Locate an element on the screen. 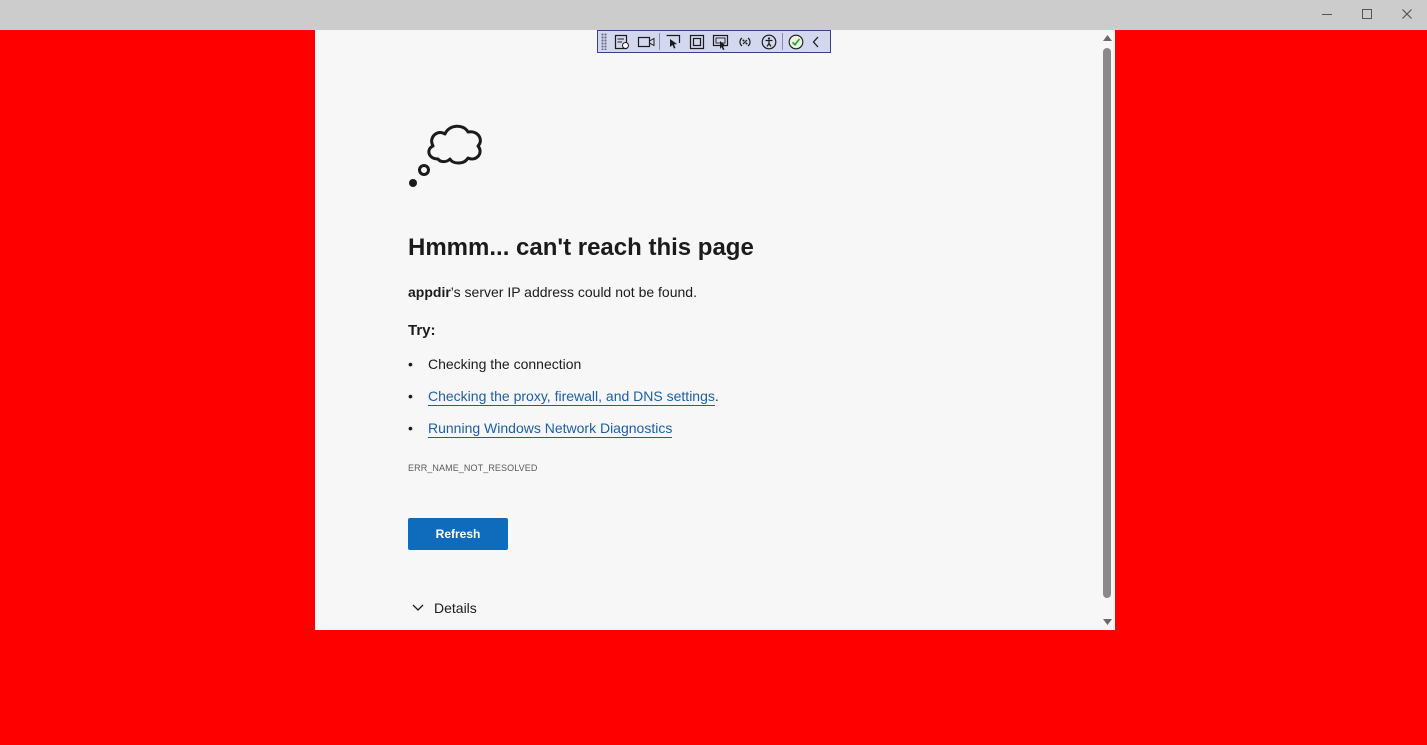  display-layout-adorners-button is located at coordinates (697, 41).